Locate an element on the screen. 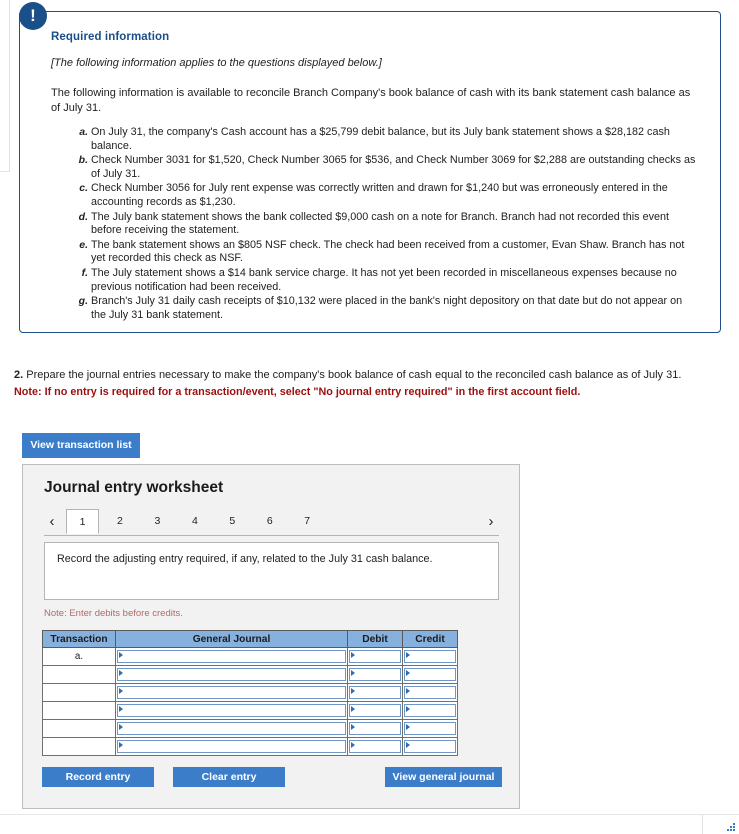 The height and width of the screenshot is (834, 739). table-header-row: Transaction General Journal Debit Credit is located at coordinates (250, 639).